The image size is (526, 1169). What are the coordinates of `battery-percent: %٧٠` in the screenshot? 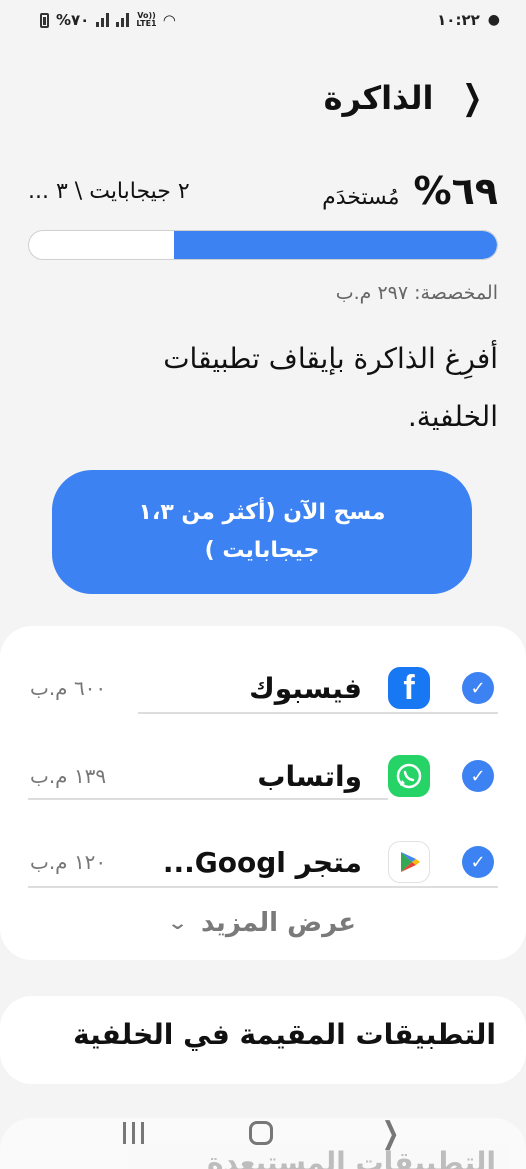 It's located at (73, 20).